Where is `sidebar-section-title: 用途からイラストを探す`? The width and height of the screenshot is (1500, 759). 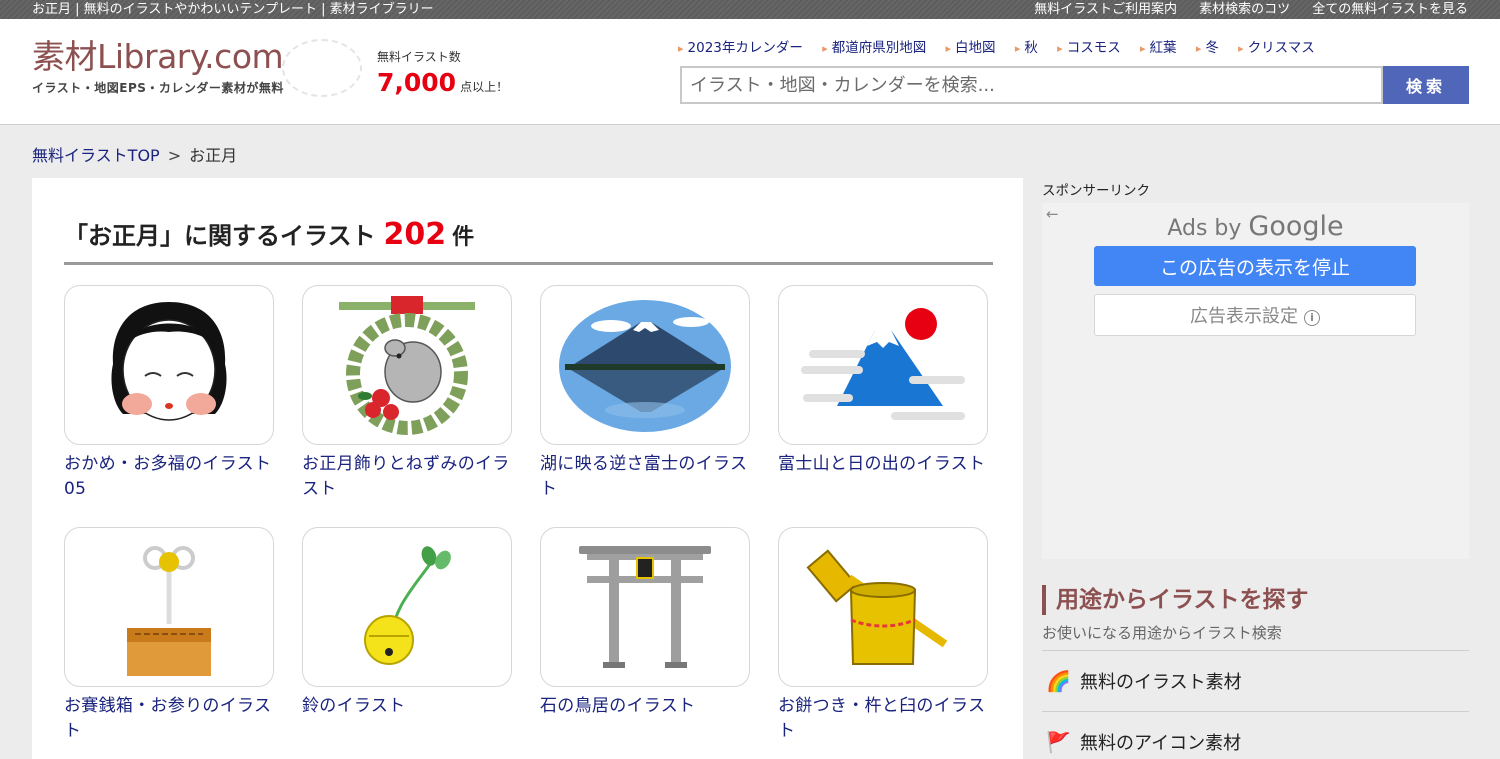 sidebar-section-title: 用途からイラストを探す is located at coordinates (1255, 600).